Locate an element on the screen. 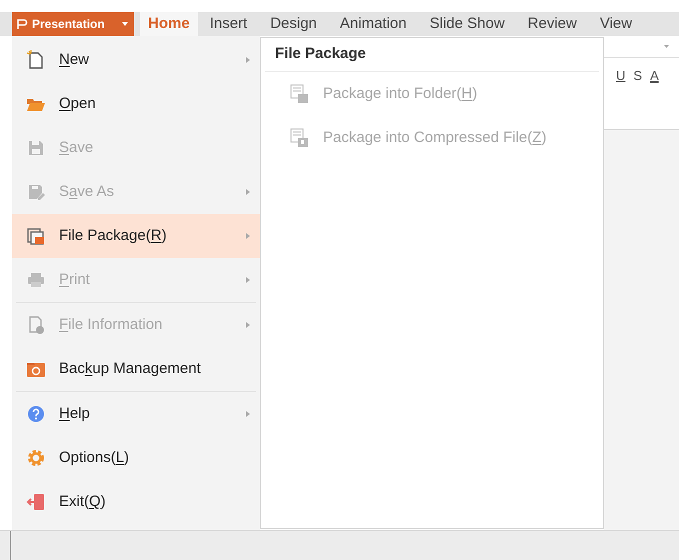  strikethrough-tool: S is located at coordinates (637, 76).